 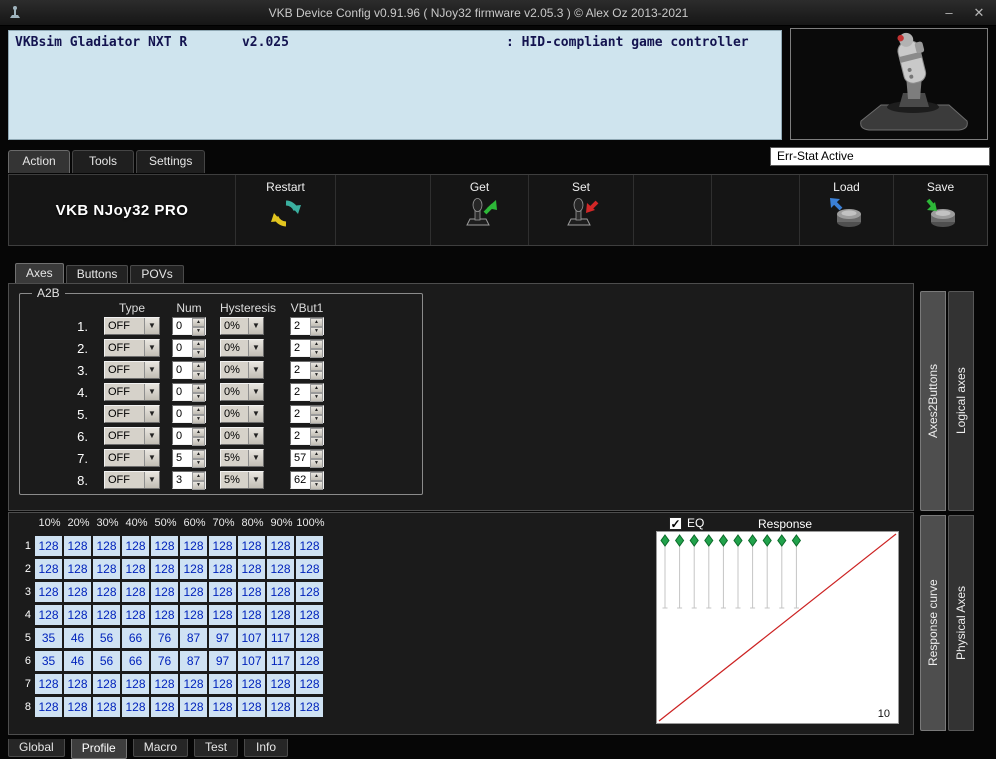 I want to click on hysteresis-dropdown: 5% ▼, so click(x=242, y=458).